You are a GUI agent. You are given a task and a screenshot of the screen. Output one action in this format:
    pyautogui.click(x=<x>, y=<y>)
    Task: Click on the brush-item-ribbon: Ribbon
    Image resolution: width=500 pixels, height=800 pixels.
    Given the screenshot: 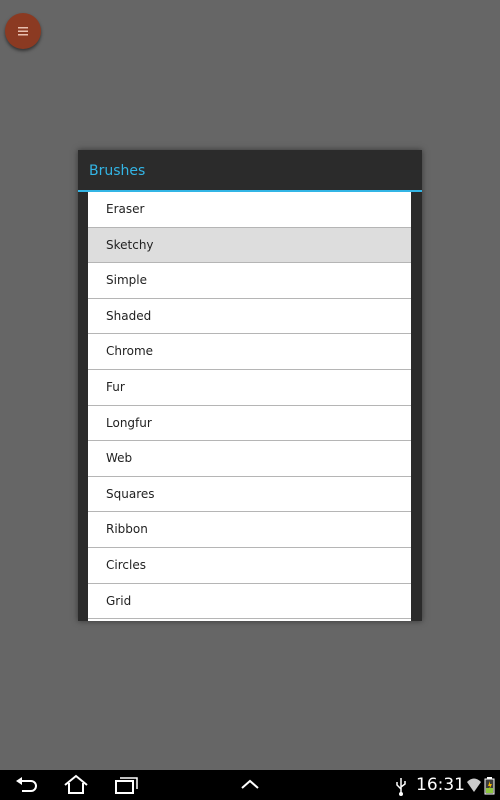 What is the action you would take?
    pyautogui.click(x=249, y=530)
    